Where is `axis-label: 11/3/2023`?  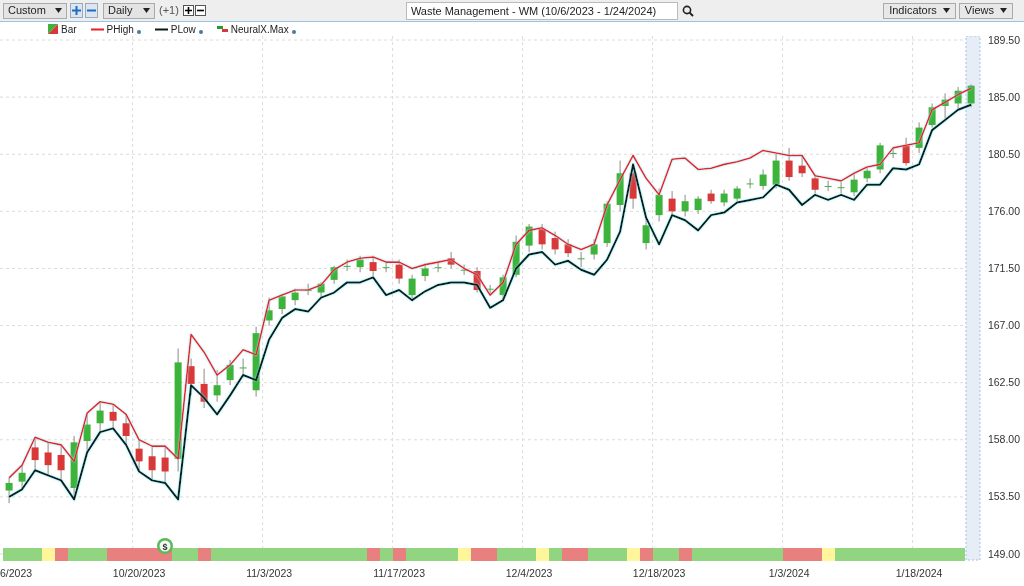
axis-label: 11/3/2023 is located at coordinates (269, 573).